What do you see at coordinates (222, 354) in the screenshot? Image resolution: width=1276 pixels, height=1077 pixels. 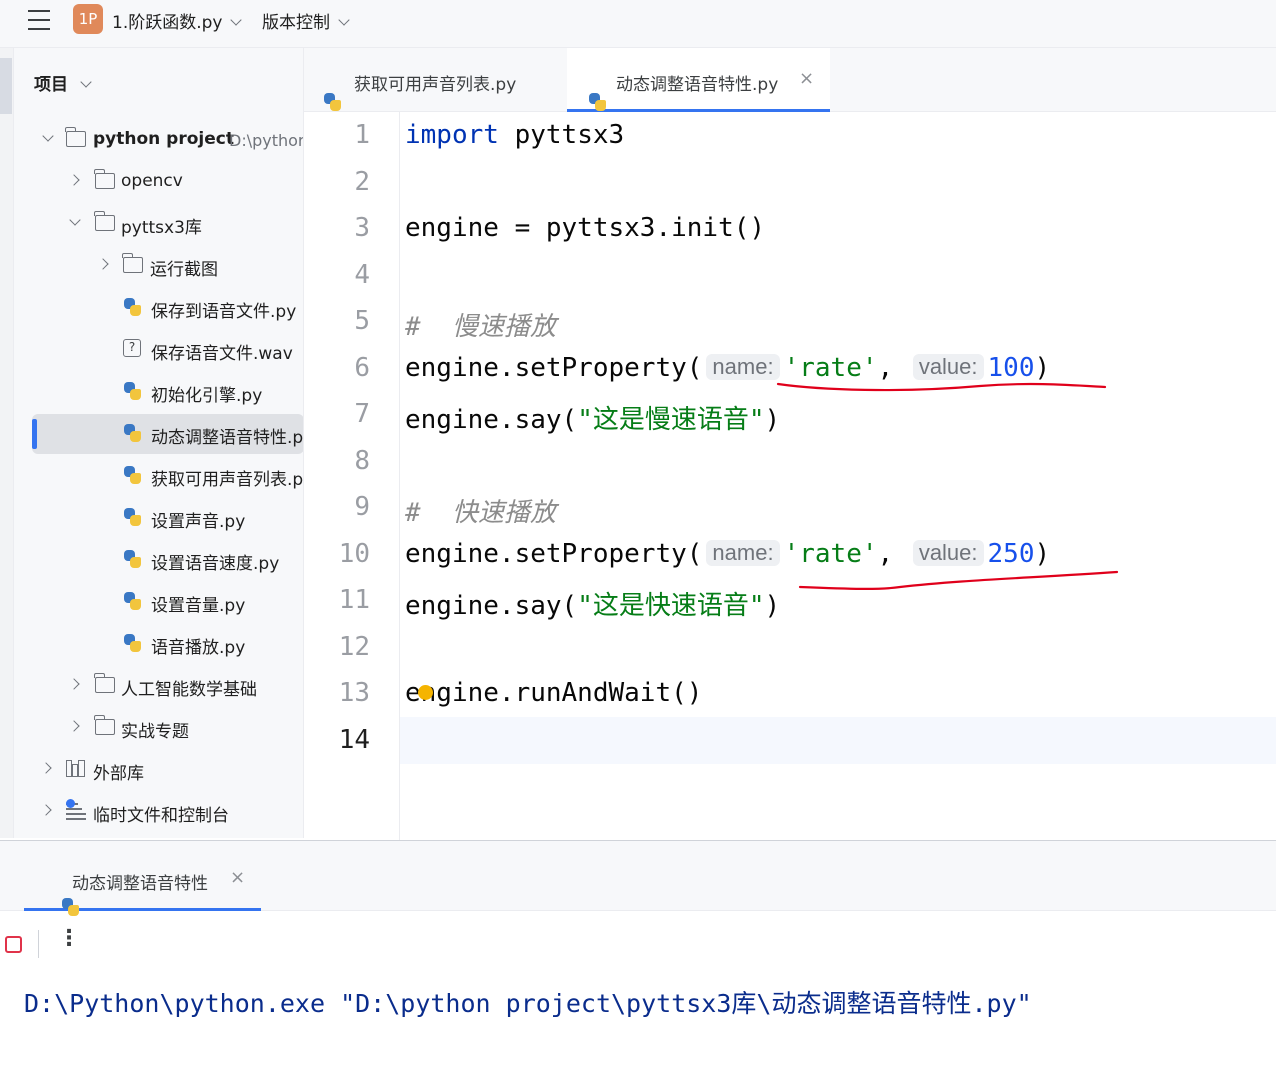 I see `tree-item-label: 保存语音文件.wav` at bounding box center [222, 354].